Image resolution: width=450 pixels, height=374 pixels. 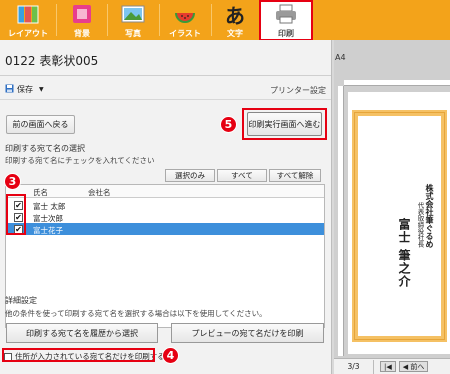 What do you see at coordinates (48, 230) in the screenshot?
I see `recipient-name: 富士花子` at bounding box center [48, 230].